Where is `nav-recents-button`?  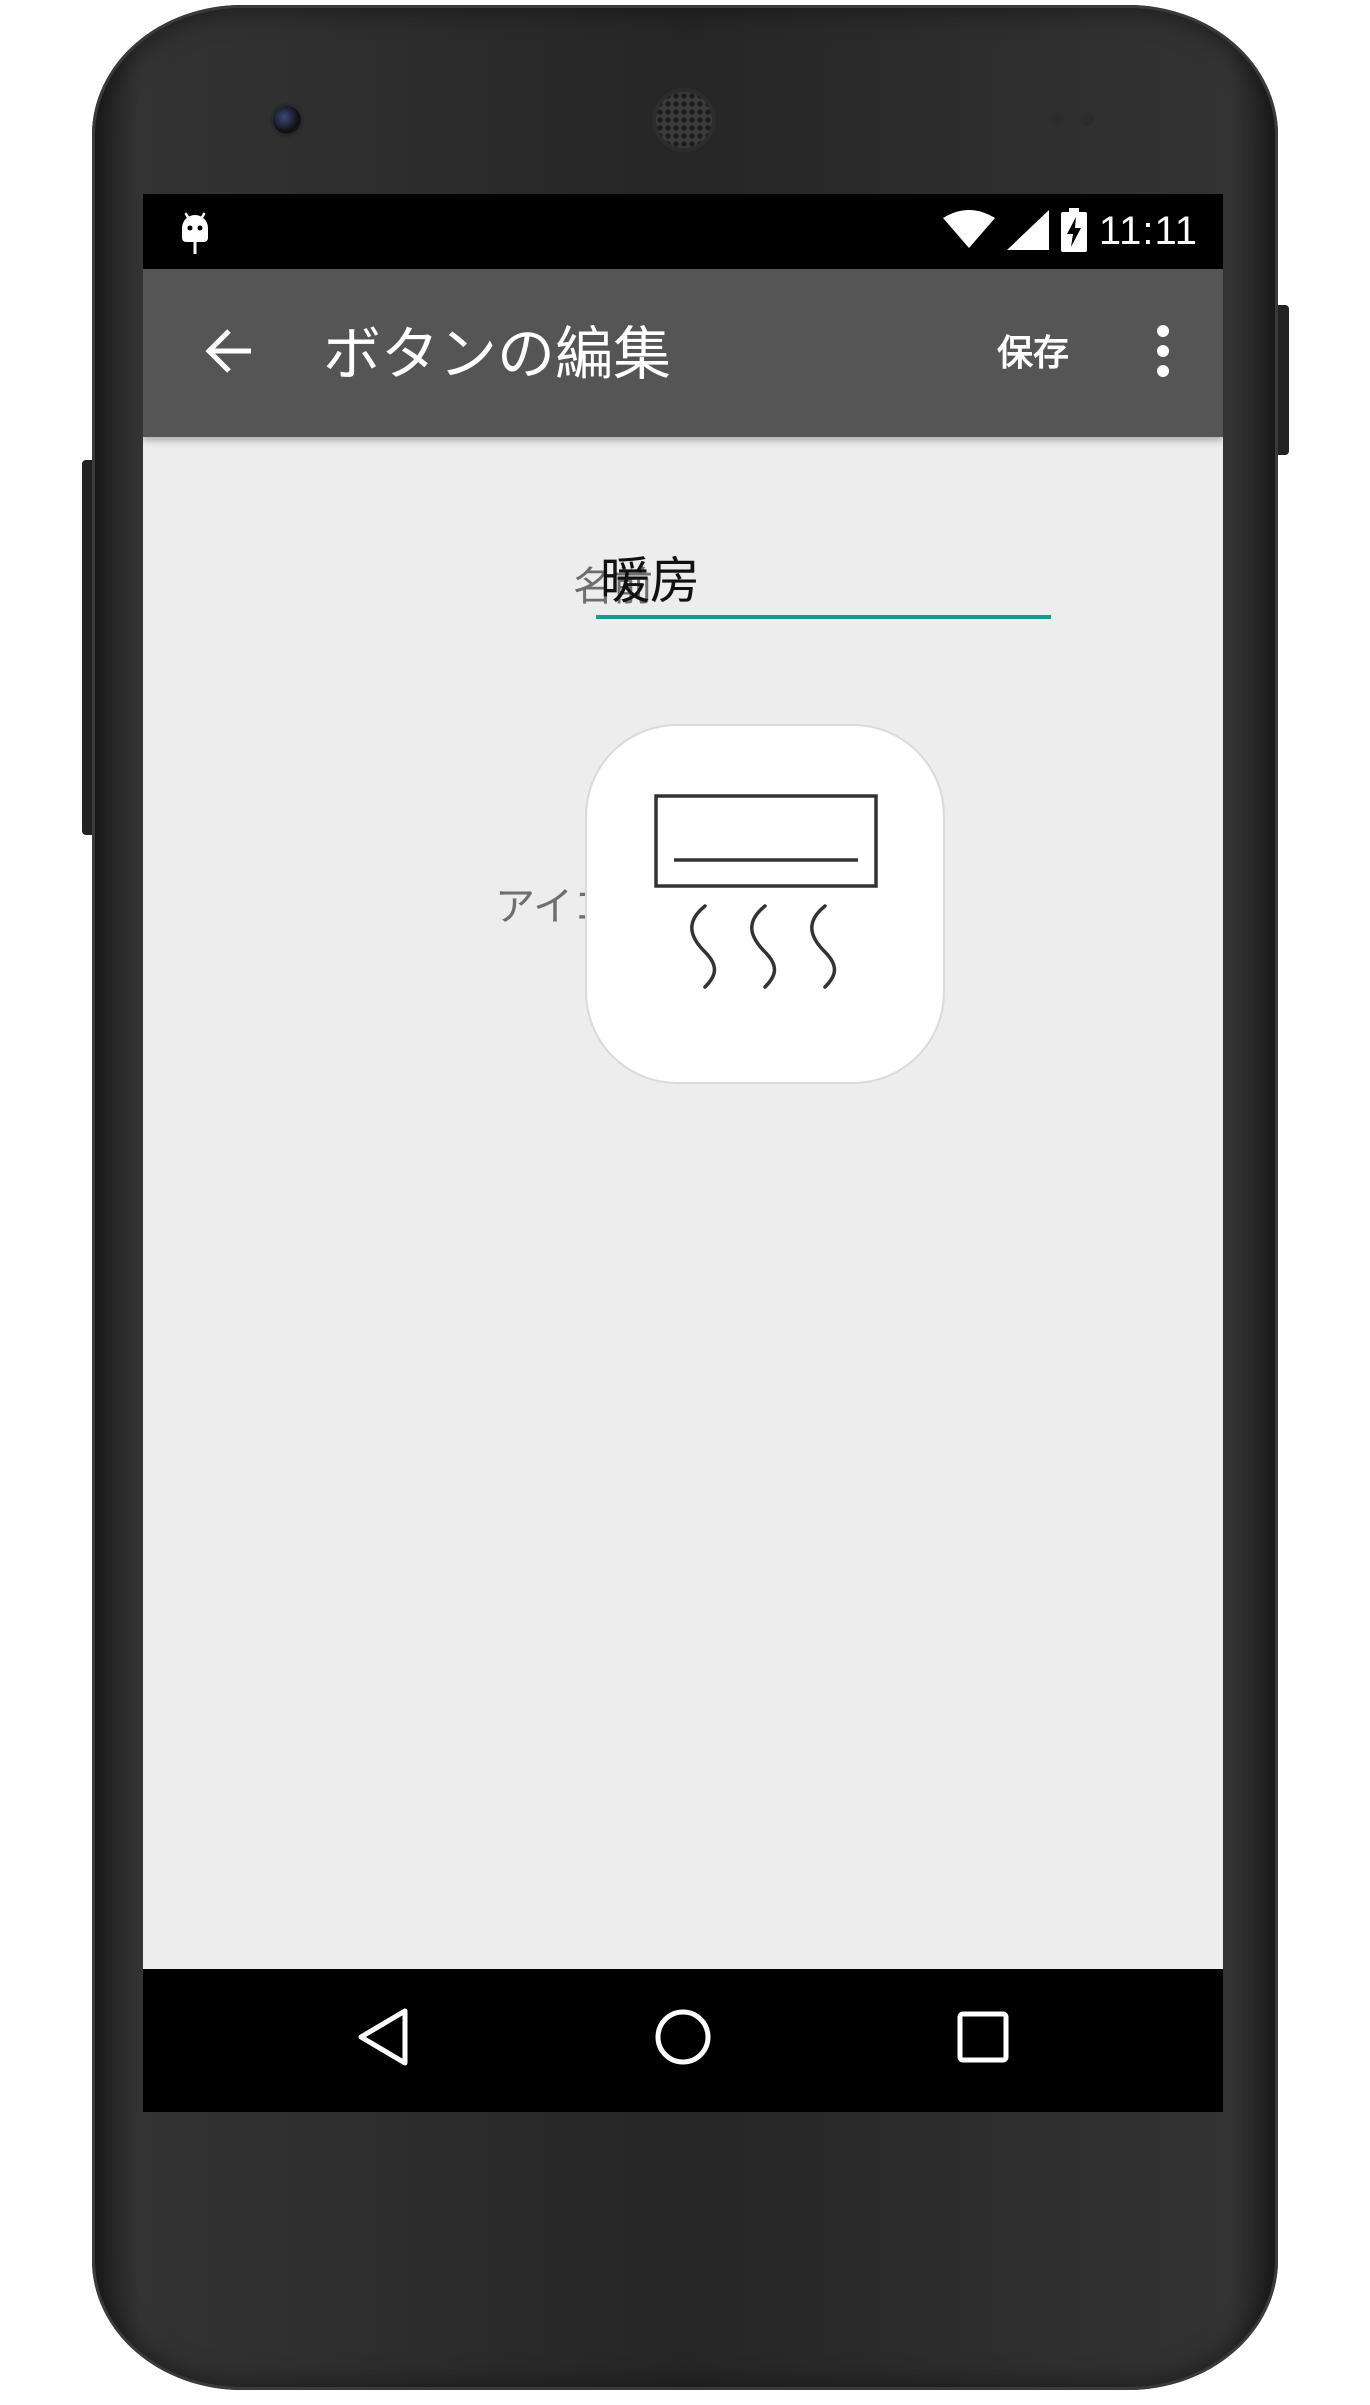
nav-recents-button is located at coordinates (983, 2039).